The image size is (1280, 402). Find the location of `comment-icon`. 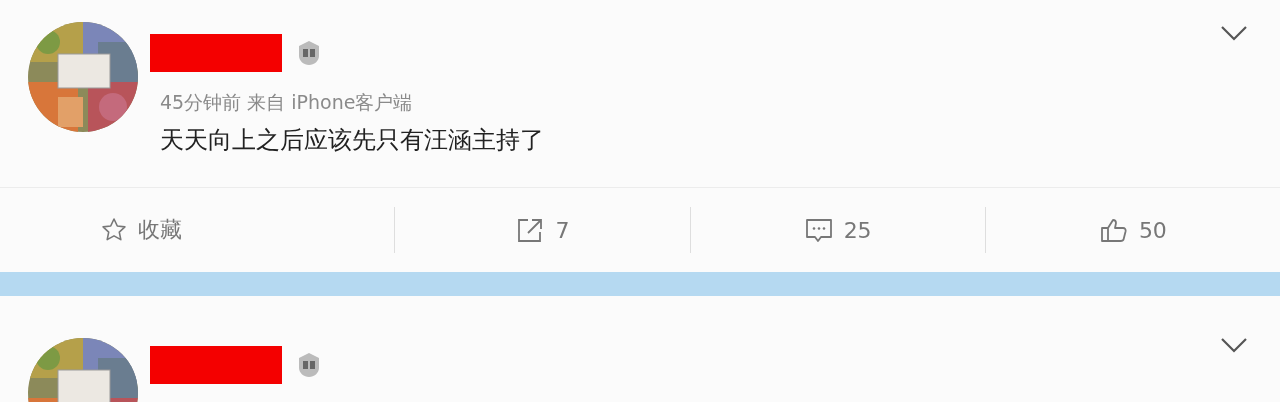

comment-icon is located at coordinates (818, 230).